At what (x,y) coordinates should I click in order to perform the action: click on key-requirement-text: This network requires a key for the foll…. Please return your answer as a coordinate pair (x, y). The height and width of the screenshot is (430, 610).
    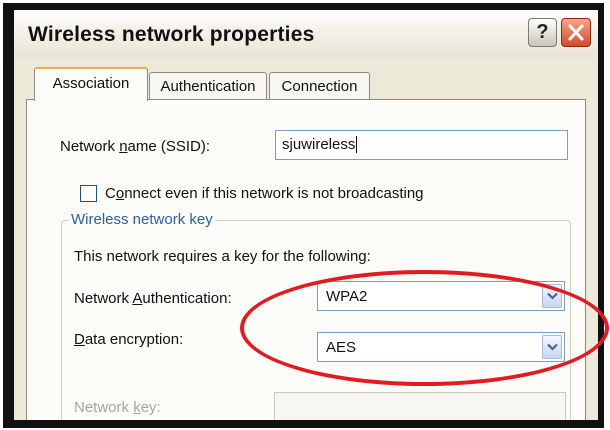
    Looking at the image, I should click on (222, 256).